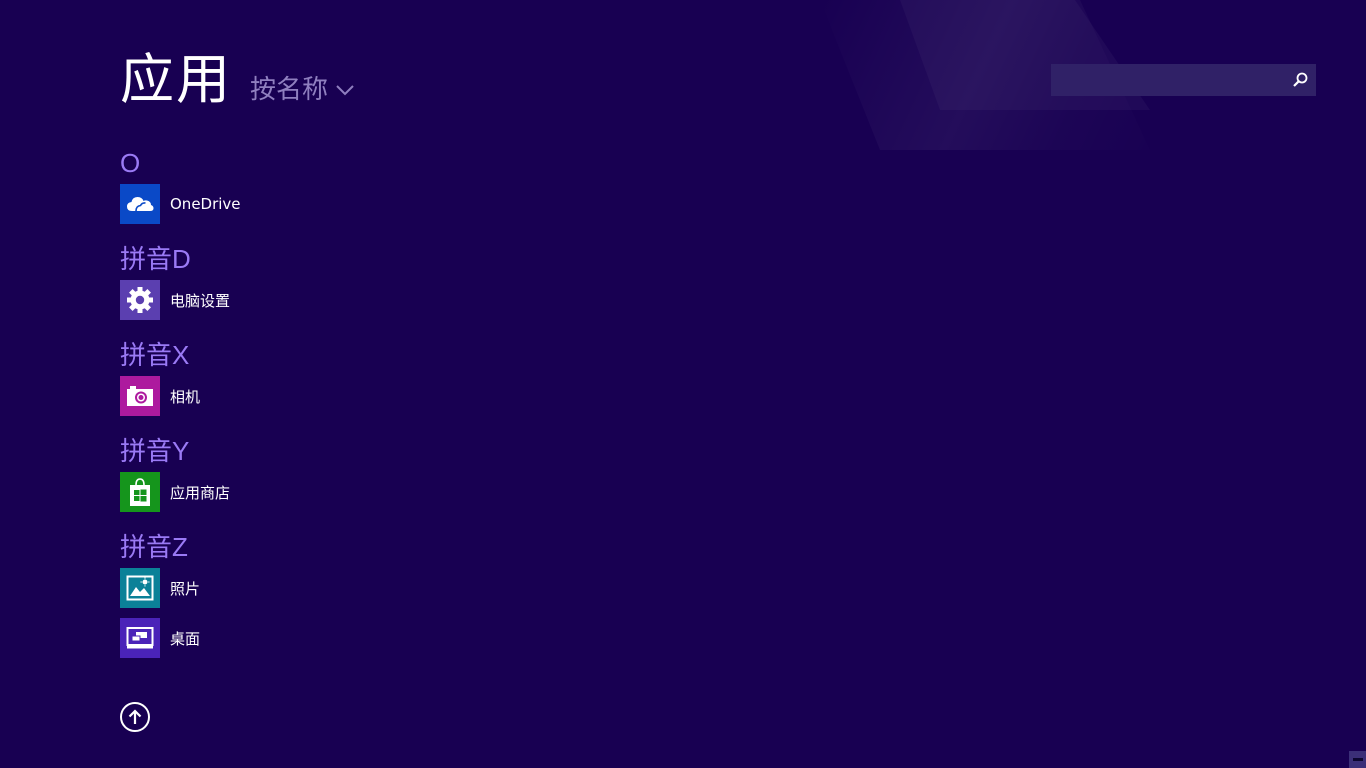  I want to click on photos-tile, so click(140, 588).